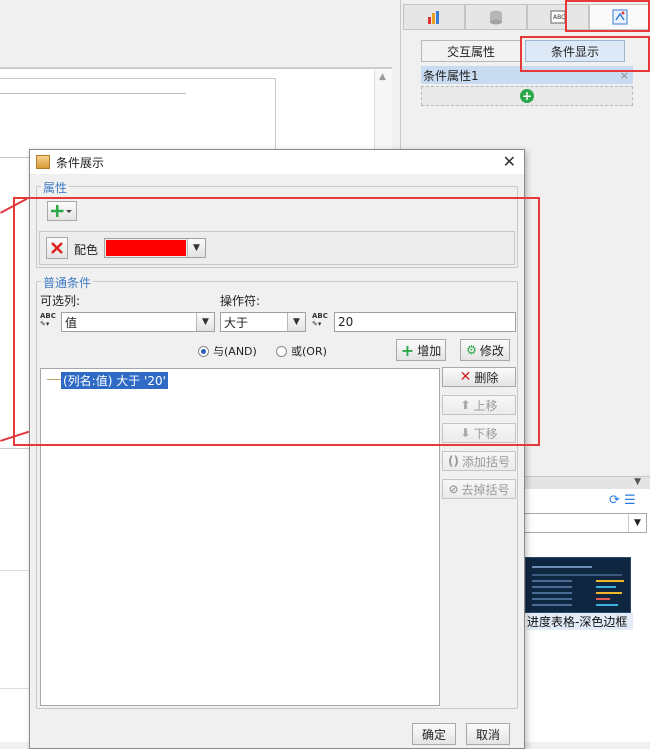 Image resolution: width=650 pixels, height=749 pixels. I want to click on report-page, so click(138, 118).